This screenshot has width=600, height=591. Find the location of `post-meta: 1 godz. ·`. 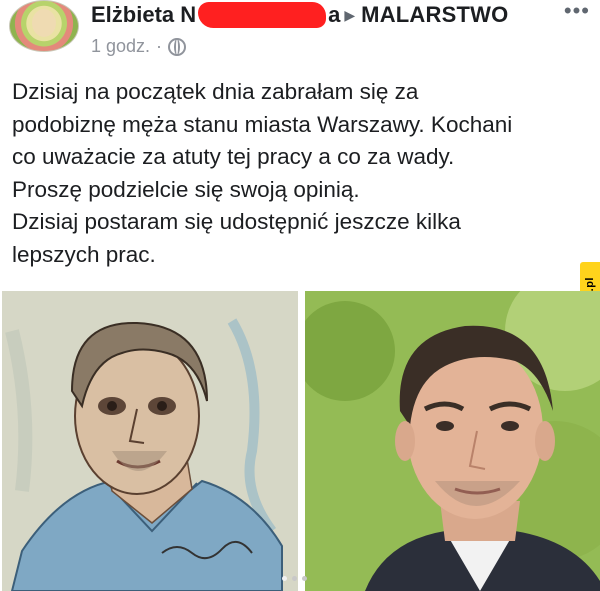

post-meta: 1 godz. · is located at coordinates (139, 46).